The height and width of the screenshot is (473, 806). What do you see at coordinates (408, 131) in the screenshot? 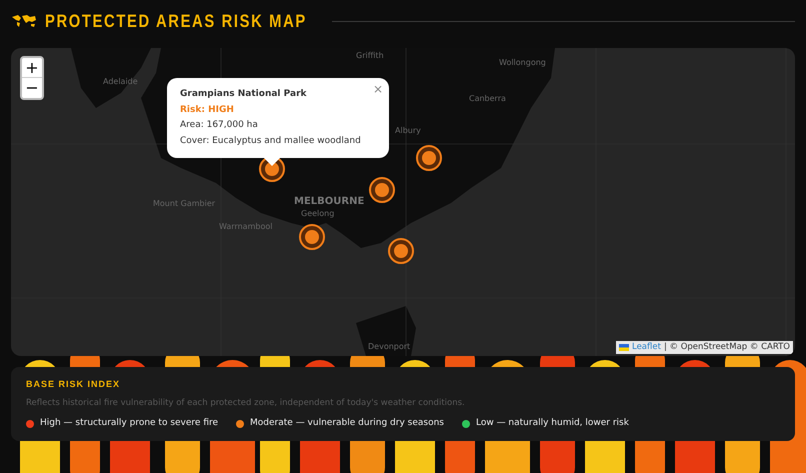
I see `city-label: Albury` at bounding box center [408, 131].